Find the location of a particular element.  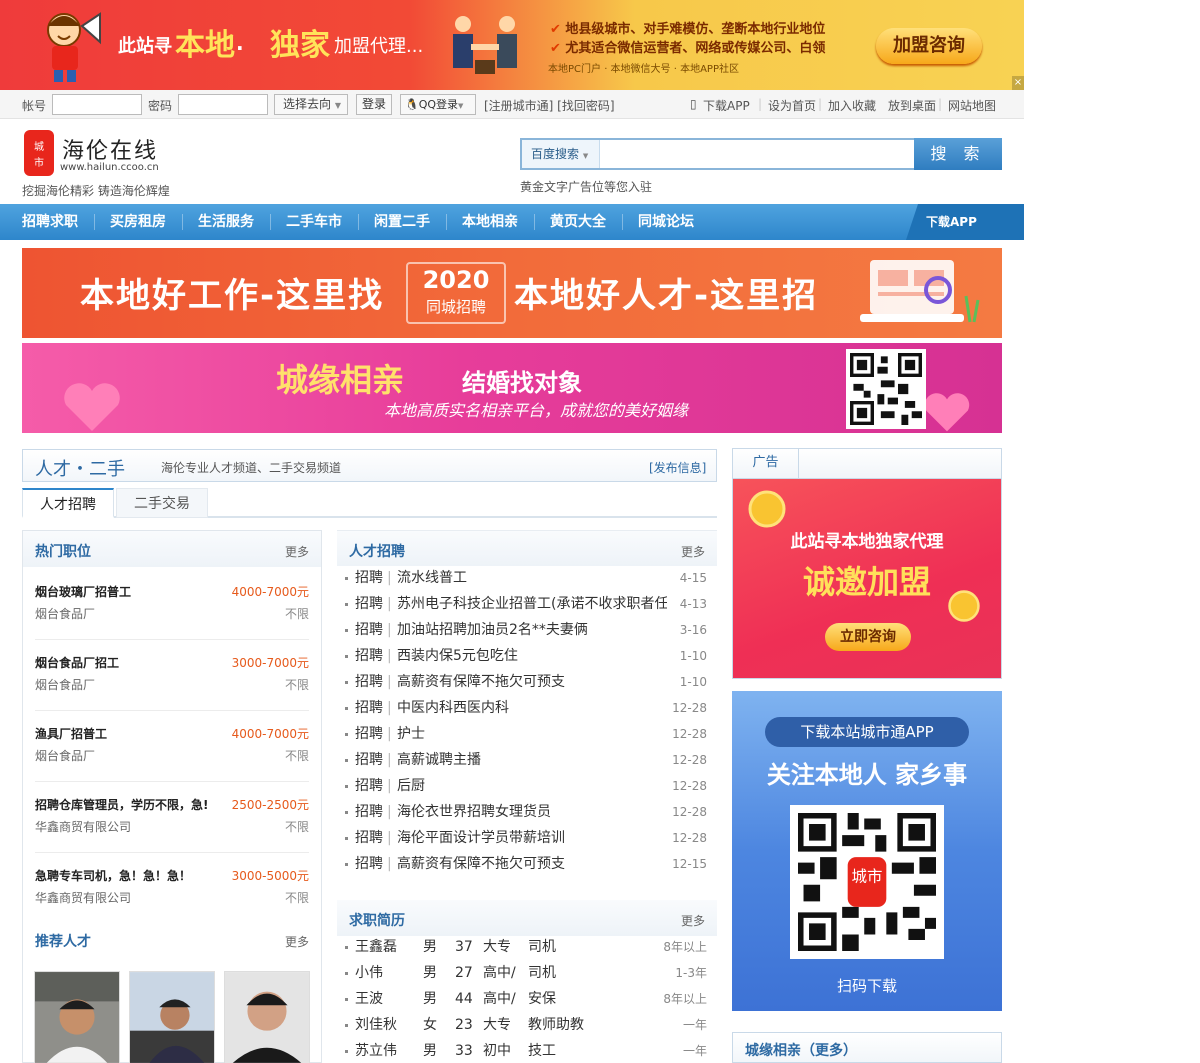

list-item: 招聘 | 后厨 12-28 is located at coordinates (527, 786).